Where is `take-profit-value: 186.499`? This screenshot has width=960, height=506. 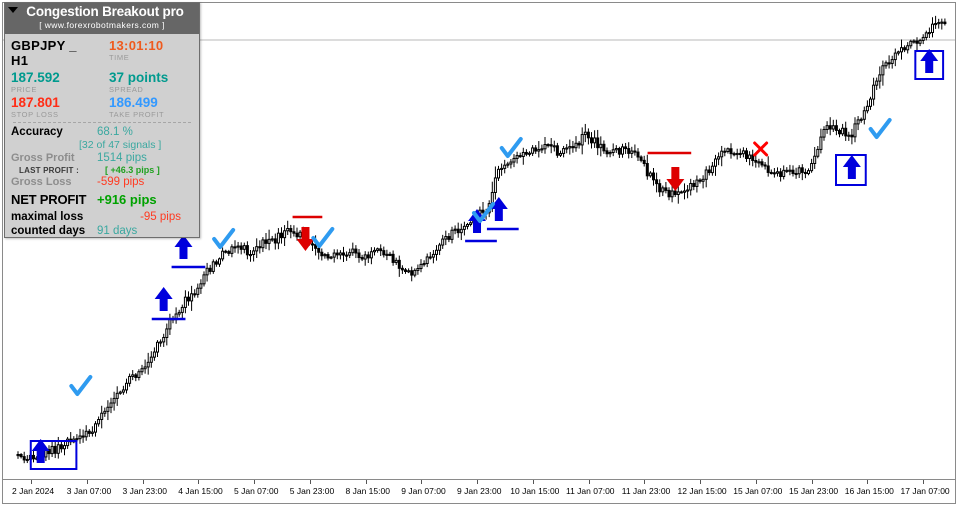
take-profit-value: 186.499 is located at coordinates (133, 102).